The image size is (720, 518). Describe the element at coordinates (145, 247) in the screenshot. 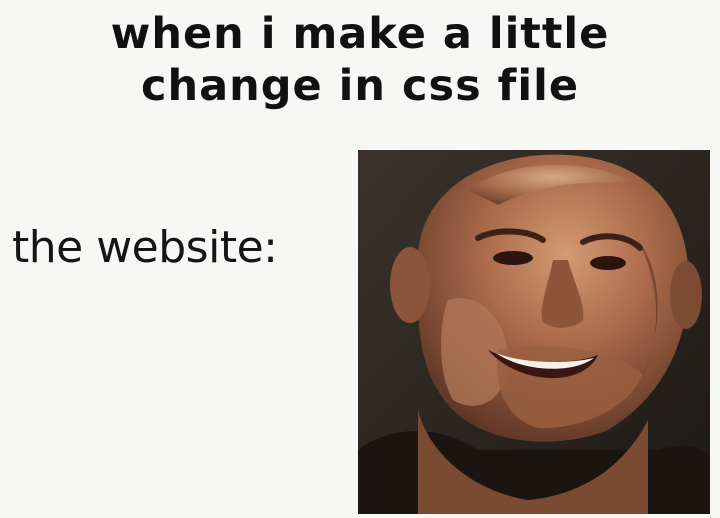

I see `website-label: the website:` at that location.